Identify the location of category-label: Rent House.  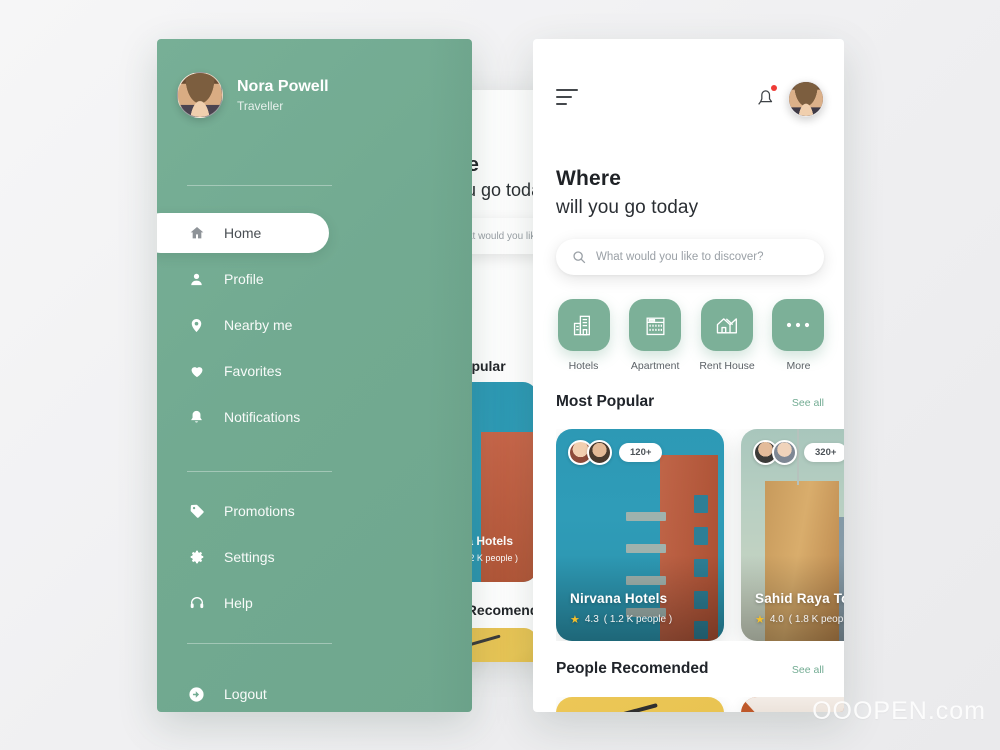
(727, 366).